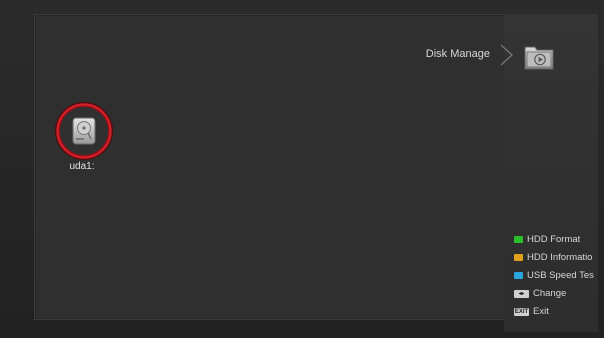  What do you see at coordinates (518, 257) in the screenshot?
I see `yellow-key-icon` at bounding box center [518, 257].